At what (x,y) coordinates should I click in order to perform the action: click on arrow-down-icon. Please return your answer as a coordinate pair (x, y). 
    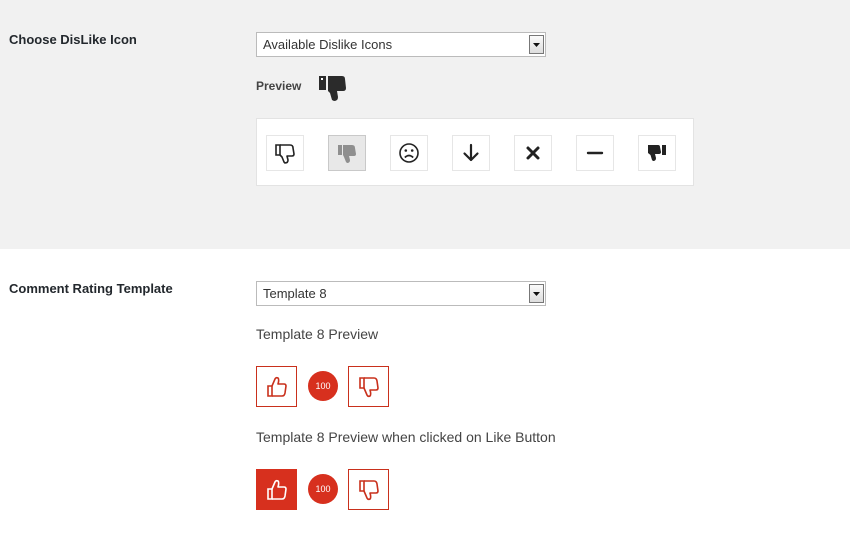
    Looking at the image, I should click on (471, 153).